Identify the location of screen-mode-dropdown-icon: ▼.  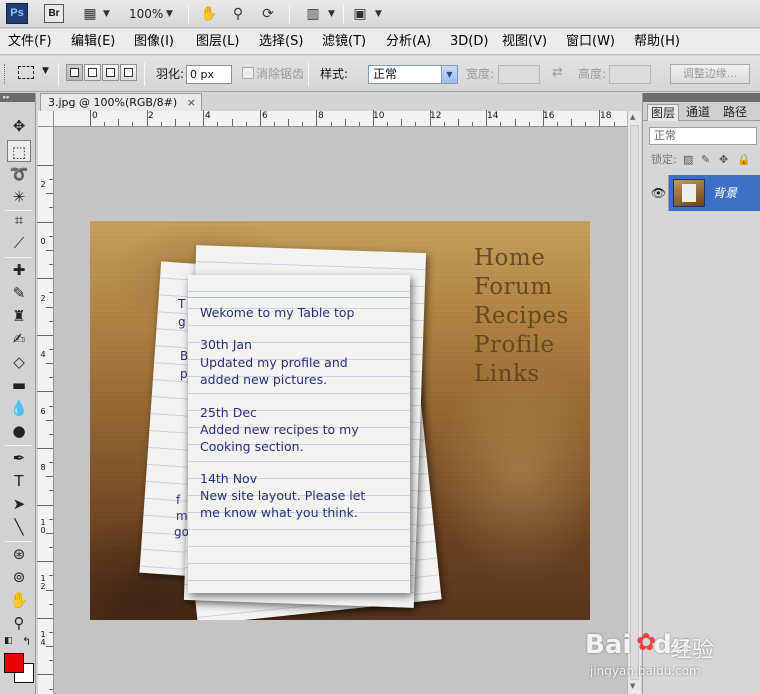
(378, 14).